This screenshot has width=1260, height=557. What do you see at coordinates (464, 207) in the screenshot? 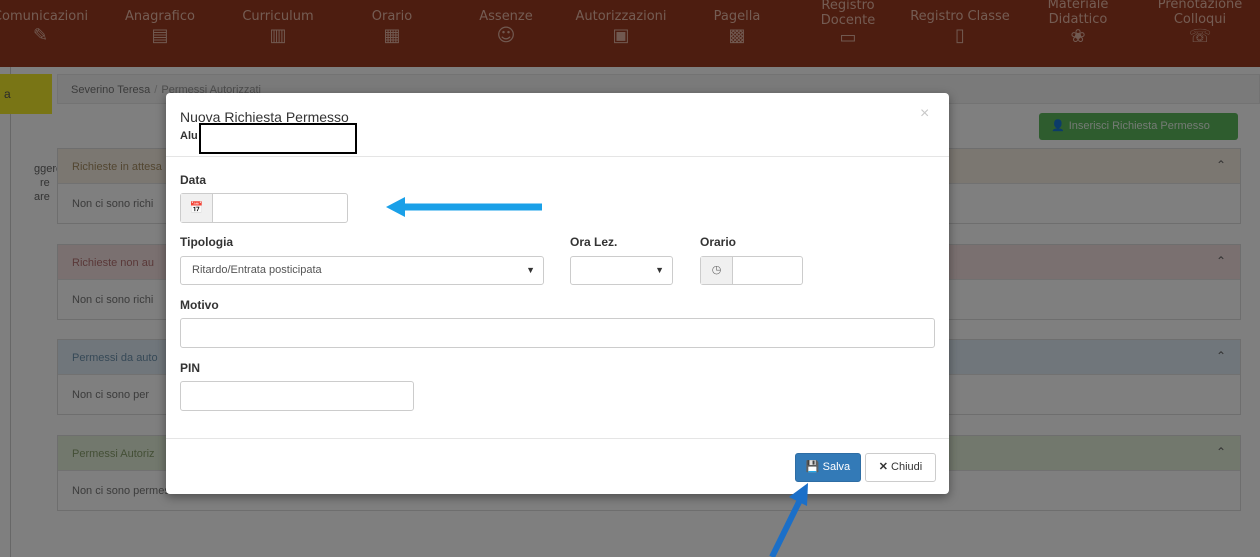
I see `arrow-to-date-field` at bounding box center [464, 207].